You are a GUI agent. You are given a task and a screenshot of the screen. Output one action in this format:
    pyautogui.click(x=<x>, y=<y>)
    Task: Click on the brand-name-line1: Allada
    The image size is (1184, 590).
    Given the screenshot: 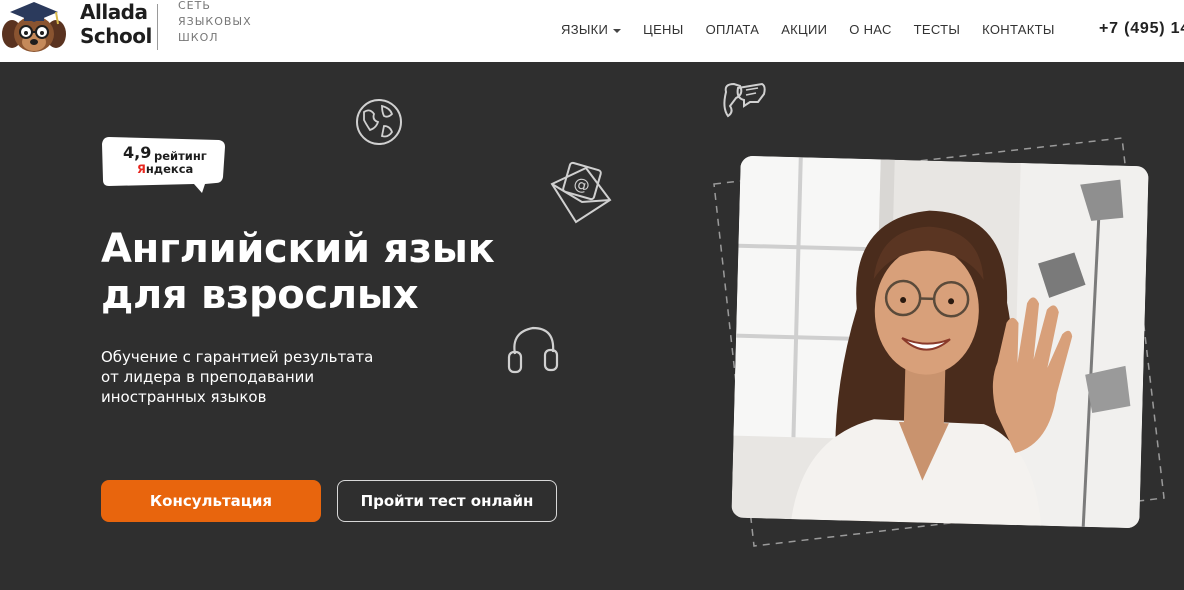 What is the action you would take?
    pyautogui.click(x=114, y=12)
    